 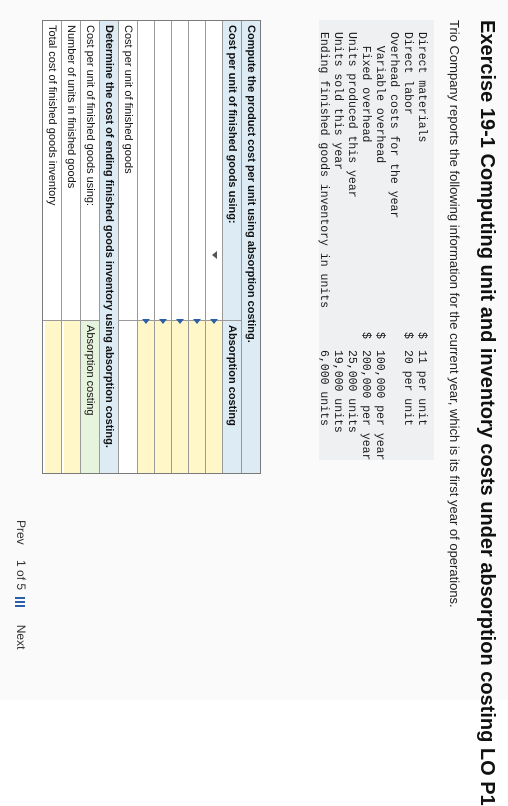 What do you see at coordinates (393, 125) in the screenshot?
I see `info-row: Overhead costs for the year` at bounding box center [393, 125].